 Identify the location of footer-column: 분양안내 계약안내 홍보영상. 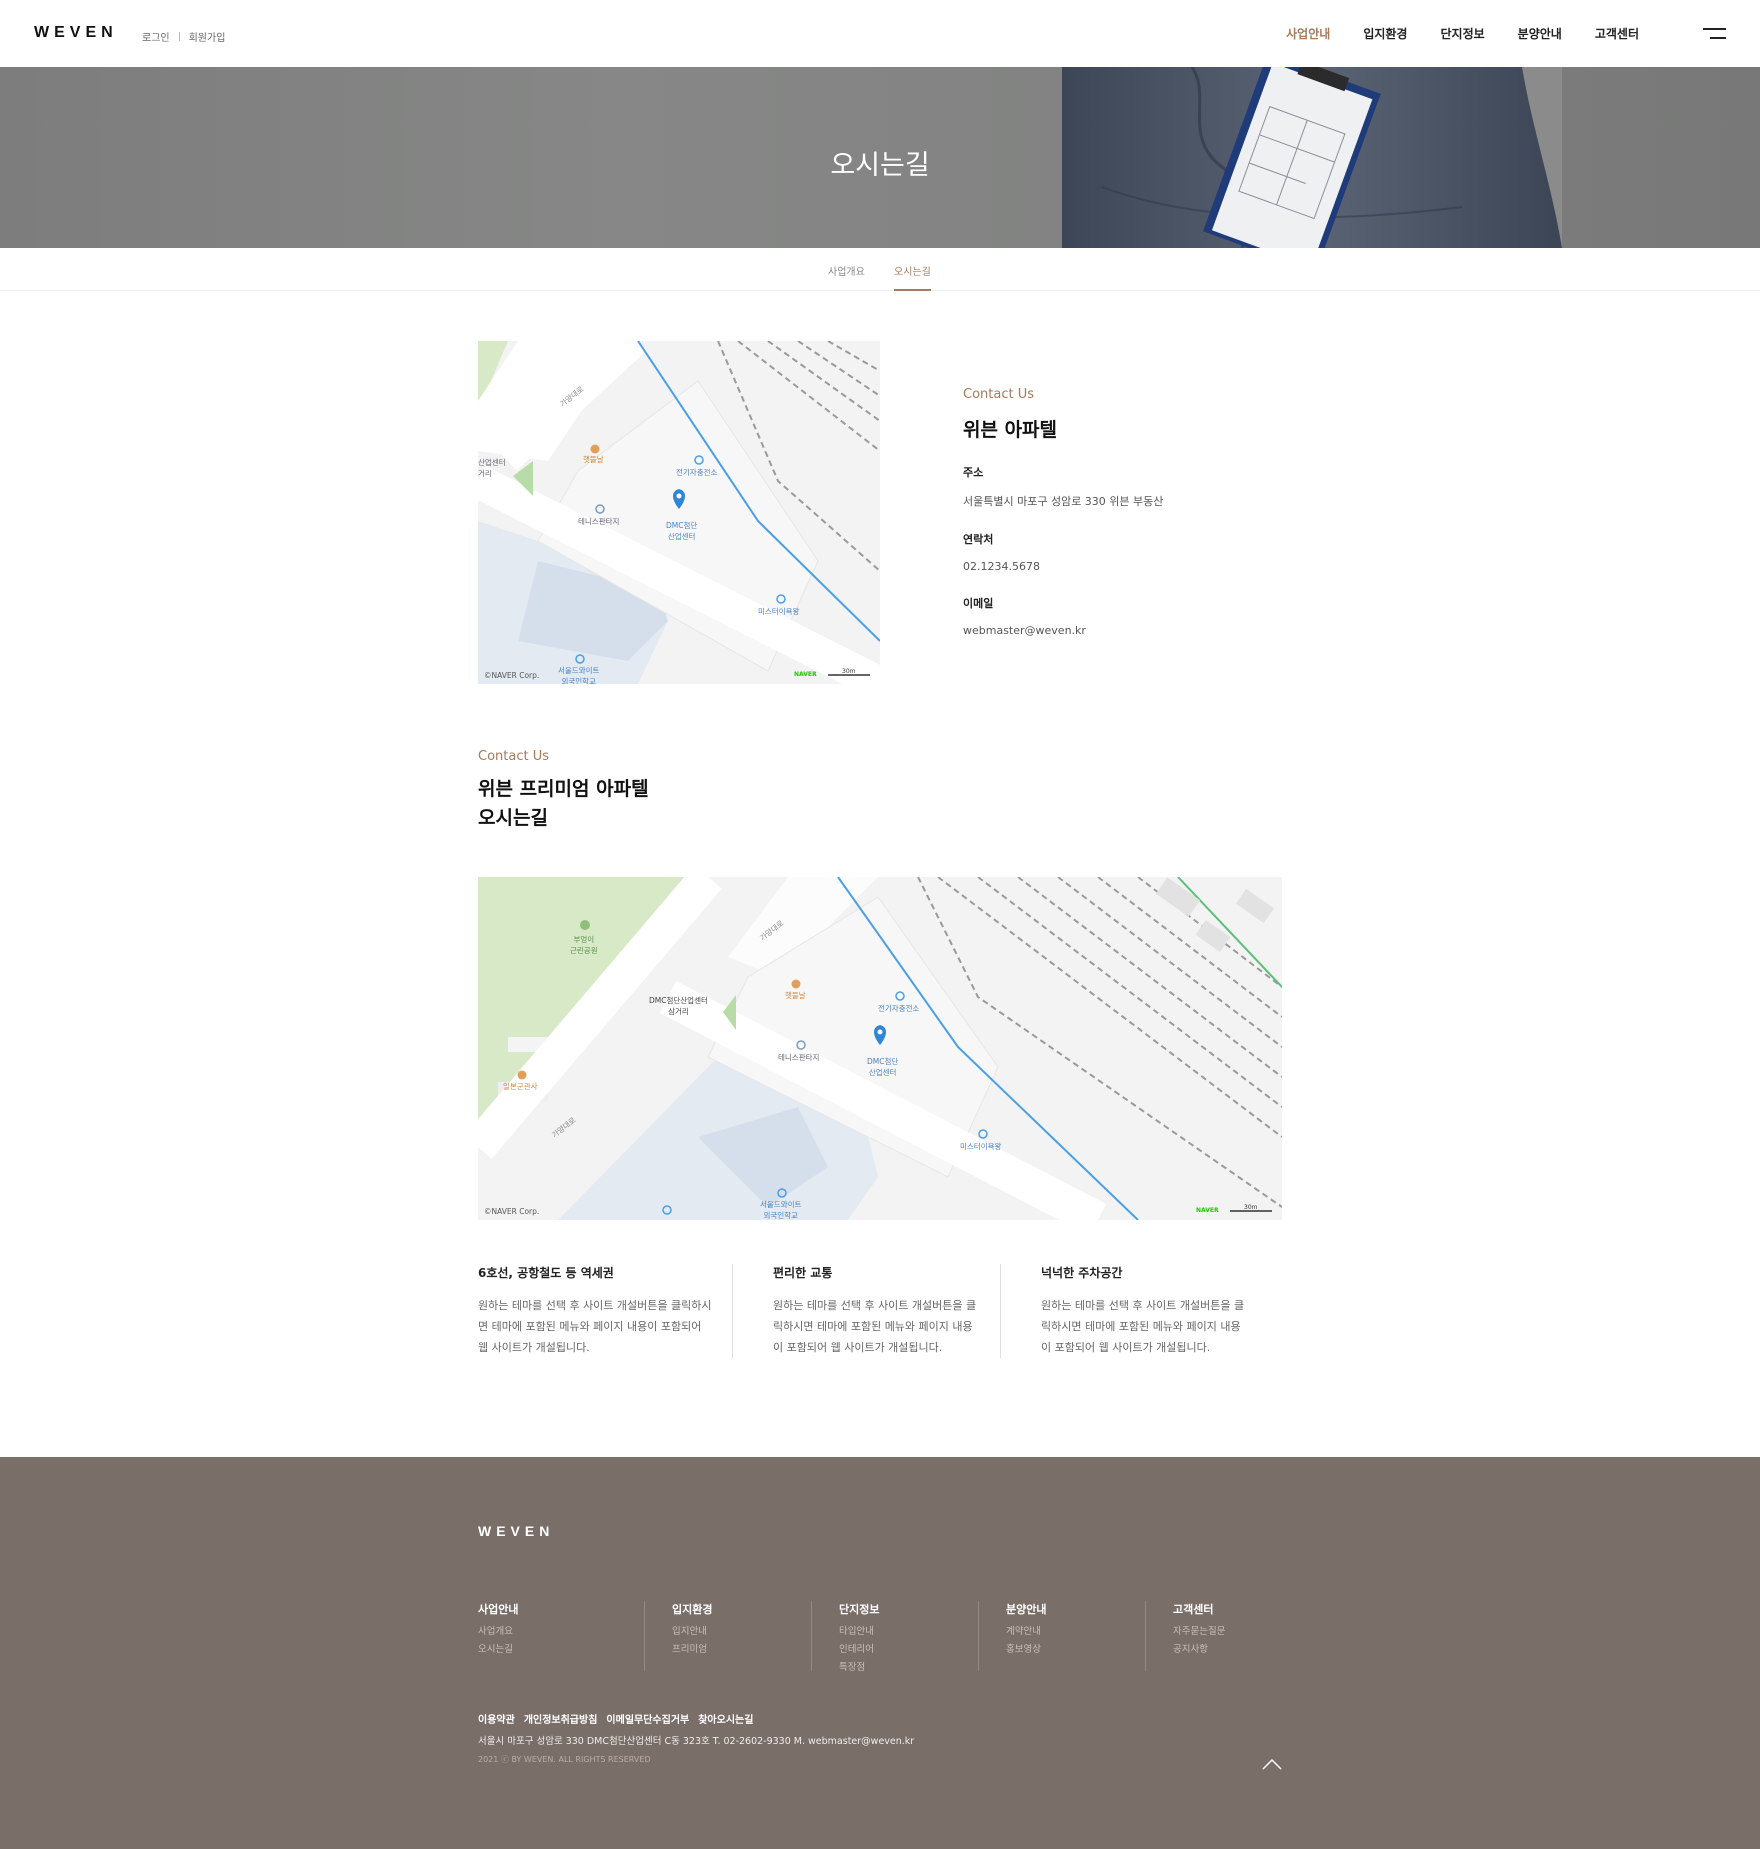
(1061, 1636).